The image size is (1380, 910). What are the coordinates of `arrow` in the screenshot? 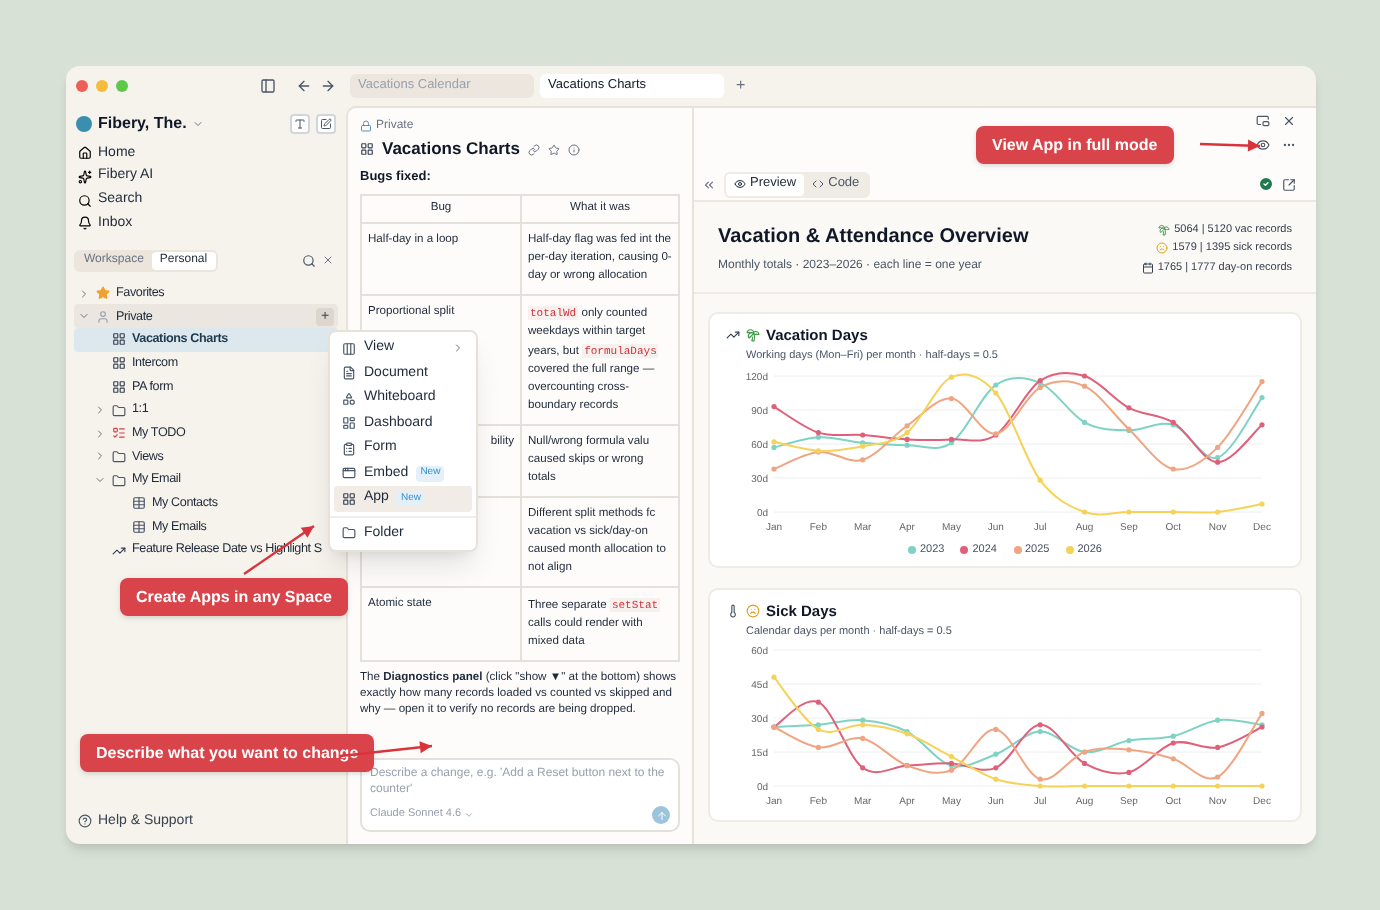 It's located at (1230, 145).